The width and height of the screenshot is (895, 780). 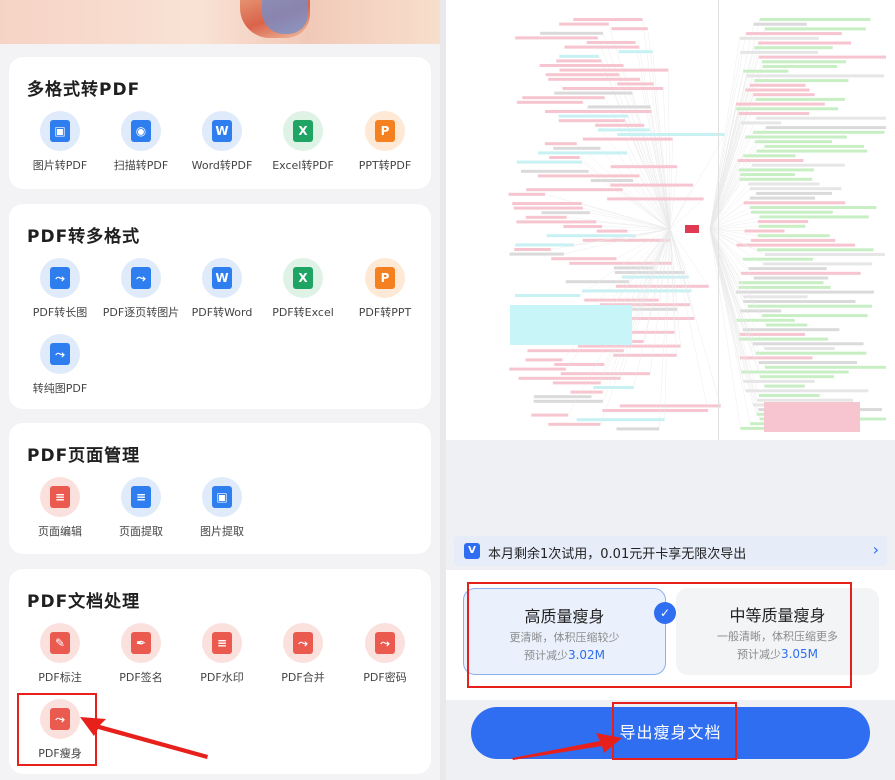 I want to click on pdf-to-word-icon: W, so click(x=222, y=278).